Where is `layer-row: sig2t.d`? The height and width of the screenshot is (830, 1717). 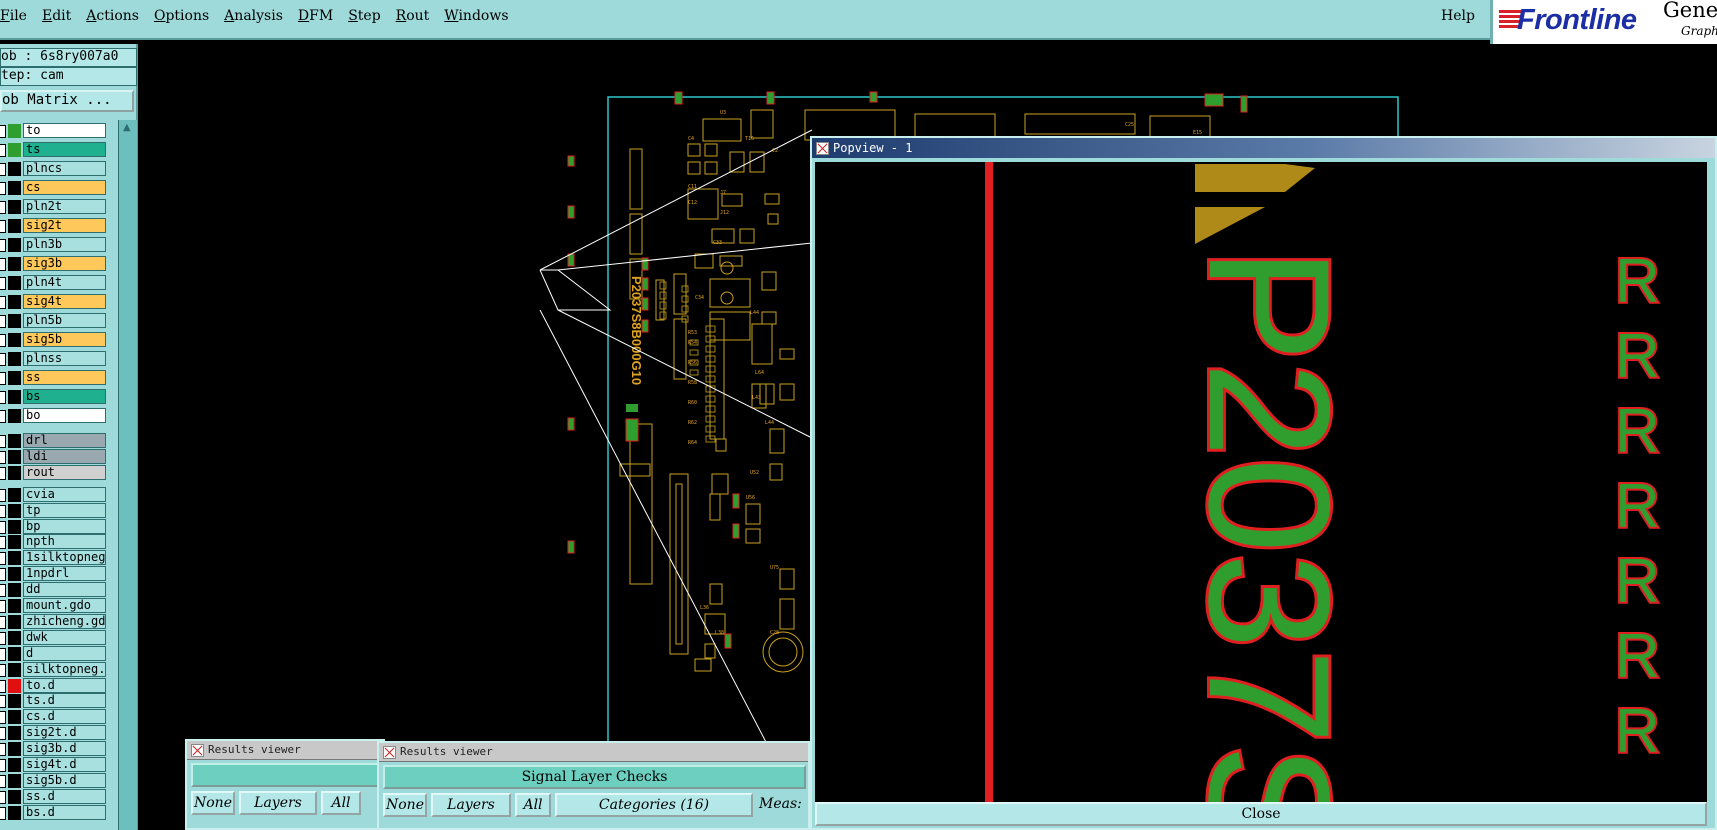 layer-row: sig2t.d is located at coordinates (54, 733).